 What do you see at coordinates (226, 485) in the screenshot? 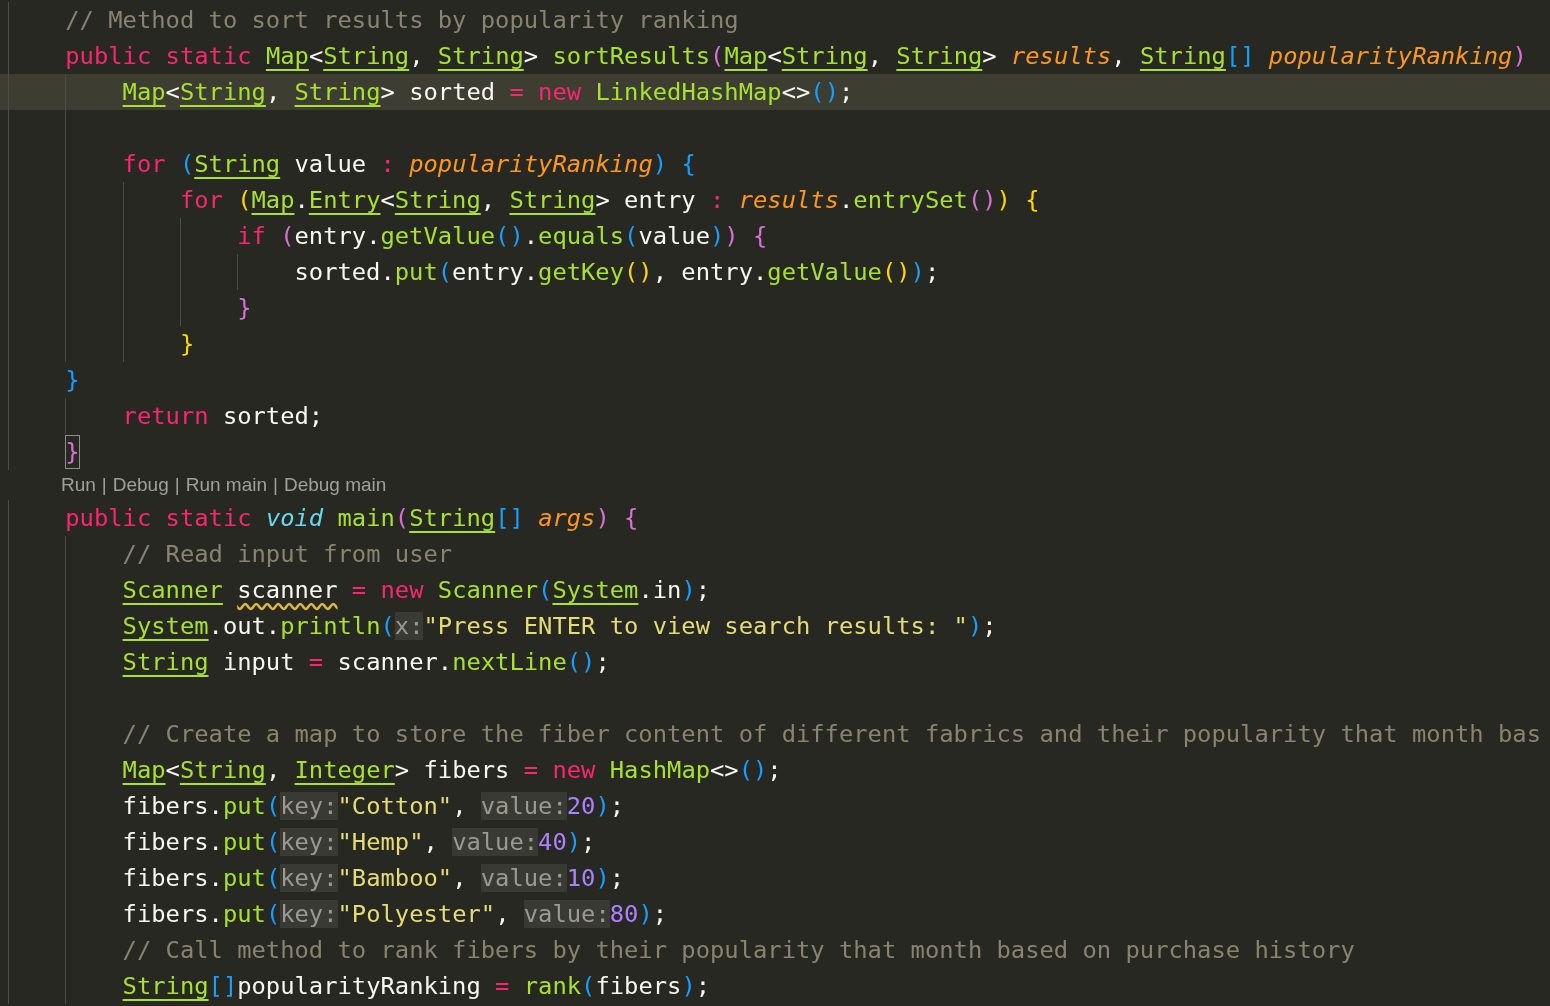
I see `code-lens-link: Run main` at bounding box center [226, 485].